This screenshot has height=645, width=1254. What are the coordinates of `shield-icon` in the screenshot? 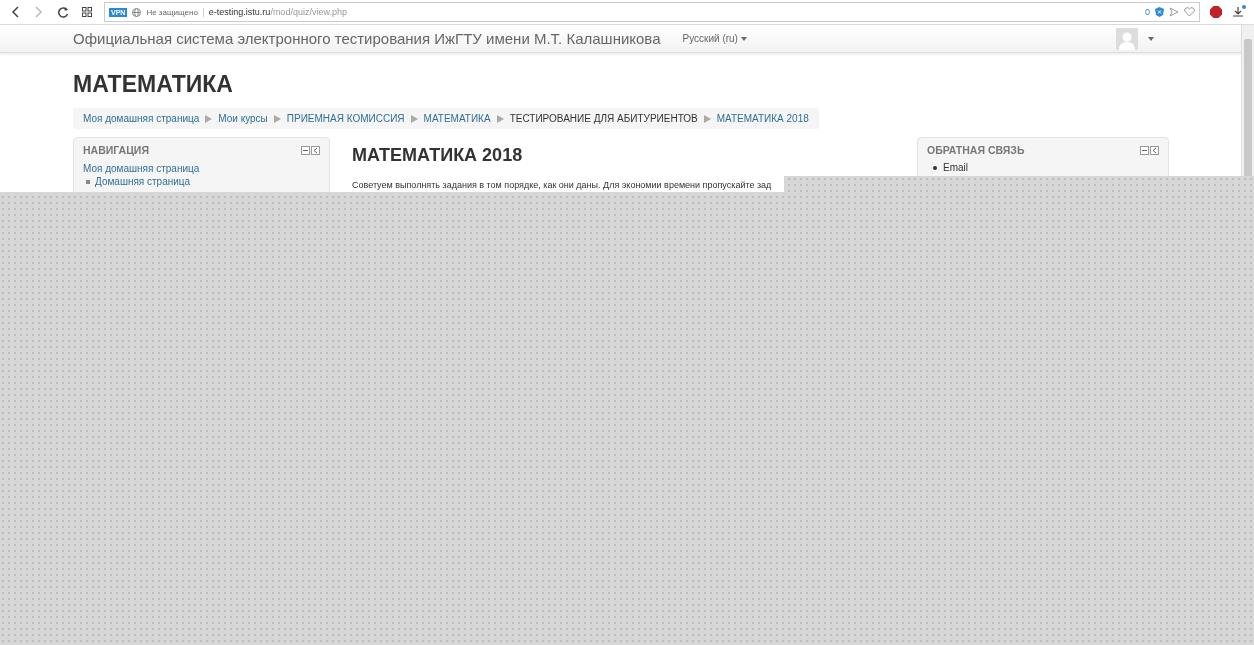 It's located at (1159, 12).